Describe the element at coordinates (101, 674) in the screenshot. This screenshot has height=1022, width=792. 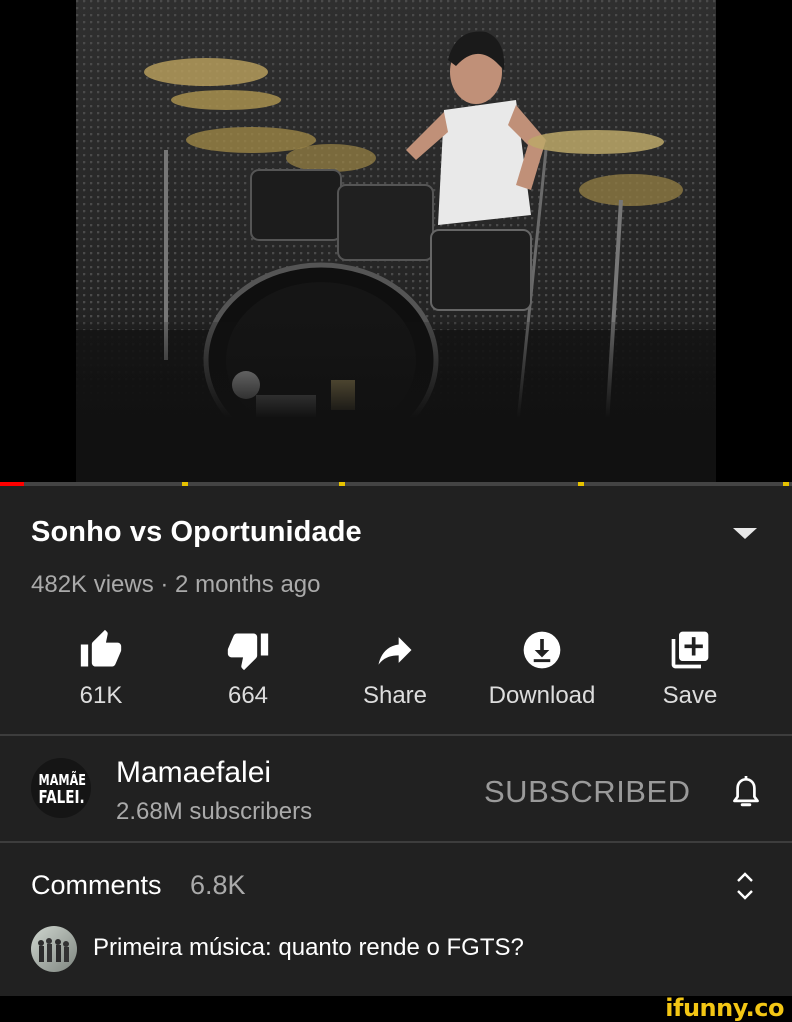
I see `like-button: 61K` at that location.